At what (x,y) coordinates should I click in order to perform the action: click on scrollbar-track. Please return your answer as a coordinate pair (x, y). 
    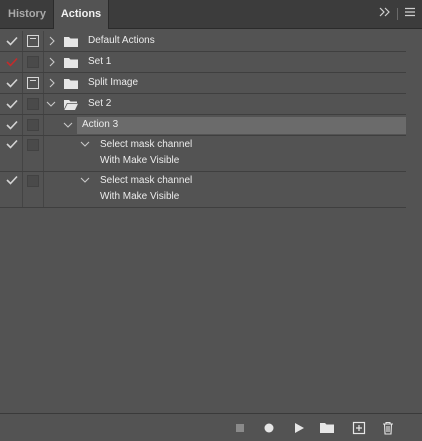
    Looking at the image, I should click on (414, 221).